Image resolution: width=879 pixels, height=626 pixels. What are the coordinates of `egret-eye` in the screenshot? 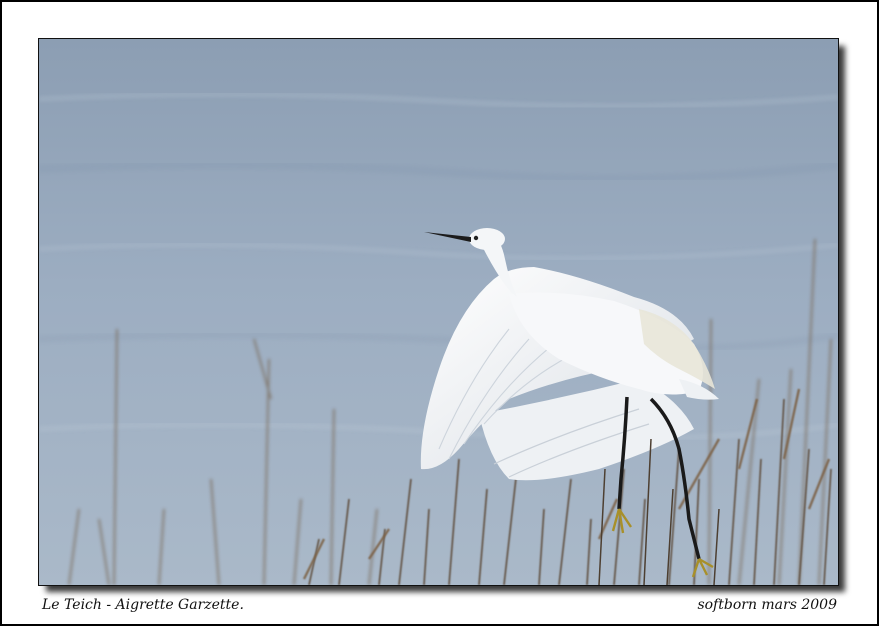 It's located at (476, 238).